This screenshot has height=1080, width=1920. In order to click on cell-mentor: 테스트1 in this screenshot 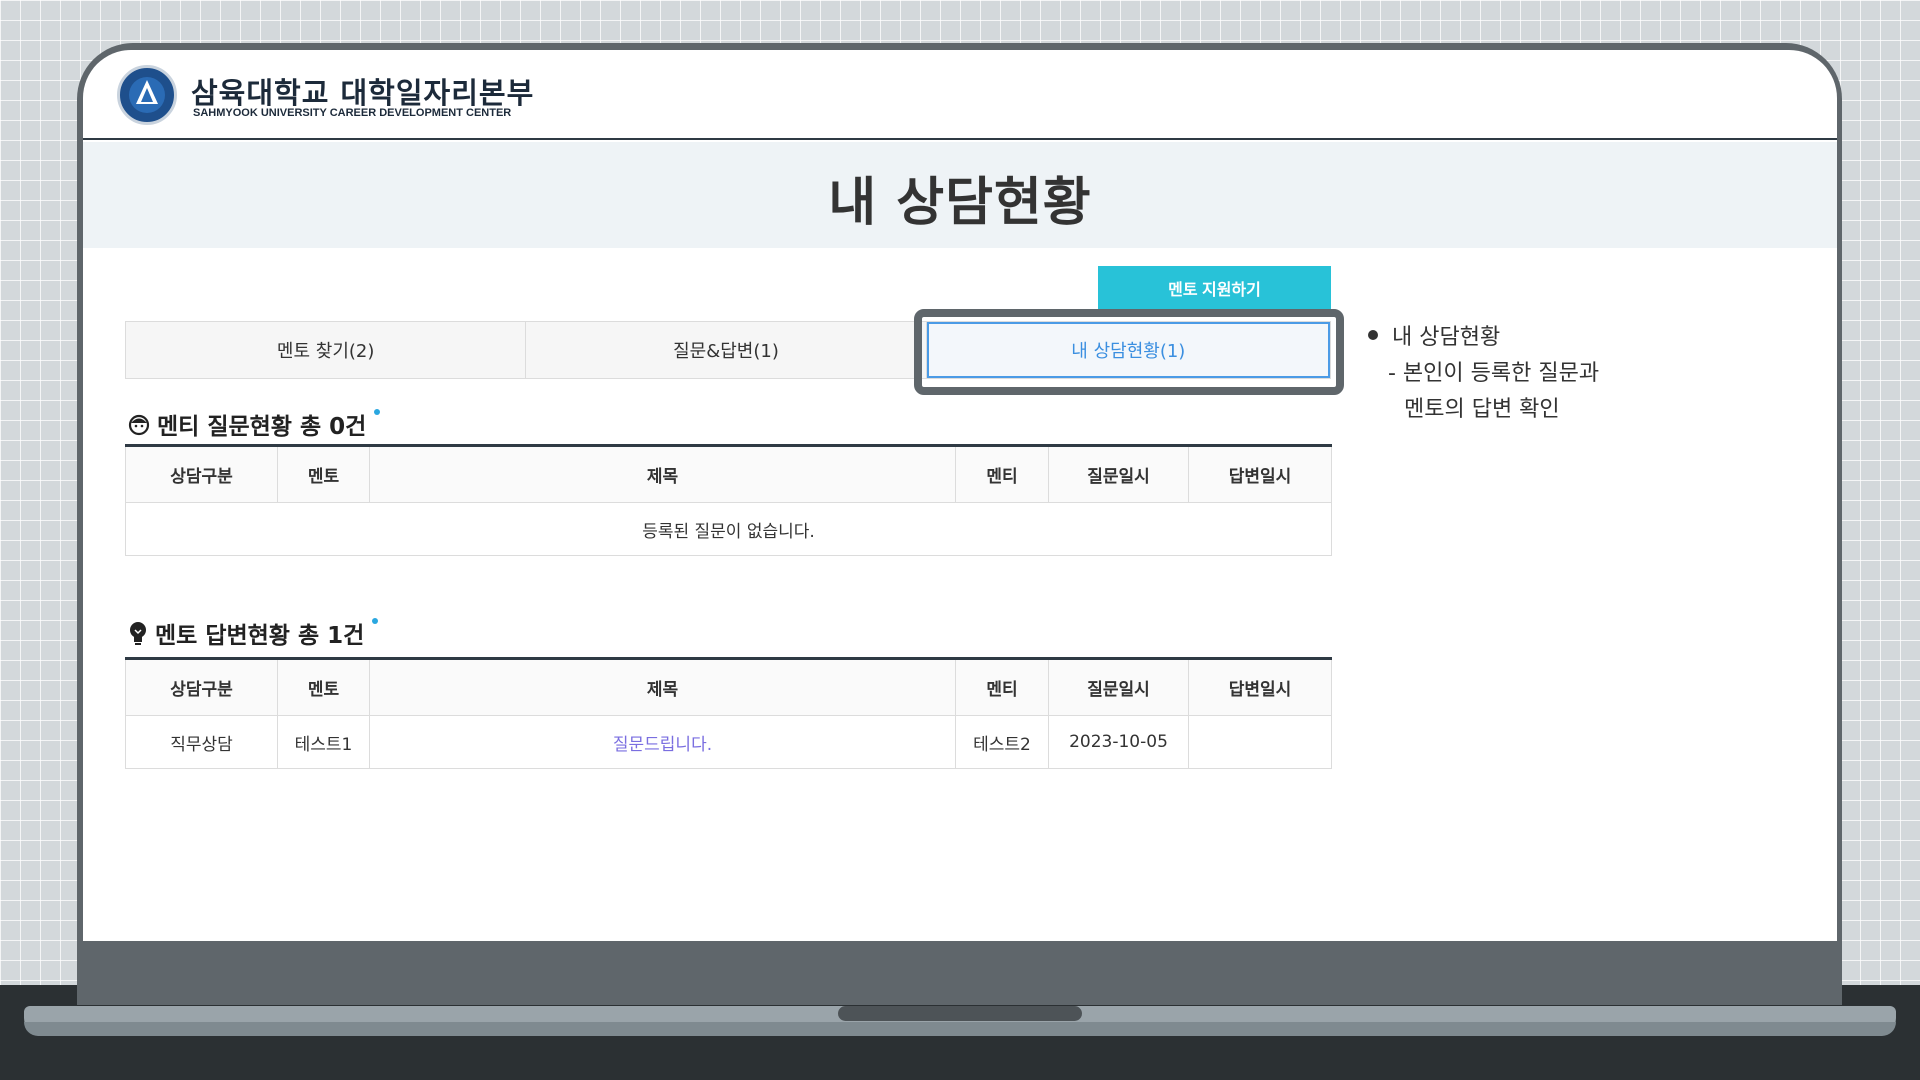, I will do `click(323, 742)`.